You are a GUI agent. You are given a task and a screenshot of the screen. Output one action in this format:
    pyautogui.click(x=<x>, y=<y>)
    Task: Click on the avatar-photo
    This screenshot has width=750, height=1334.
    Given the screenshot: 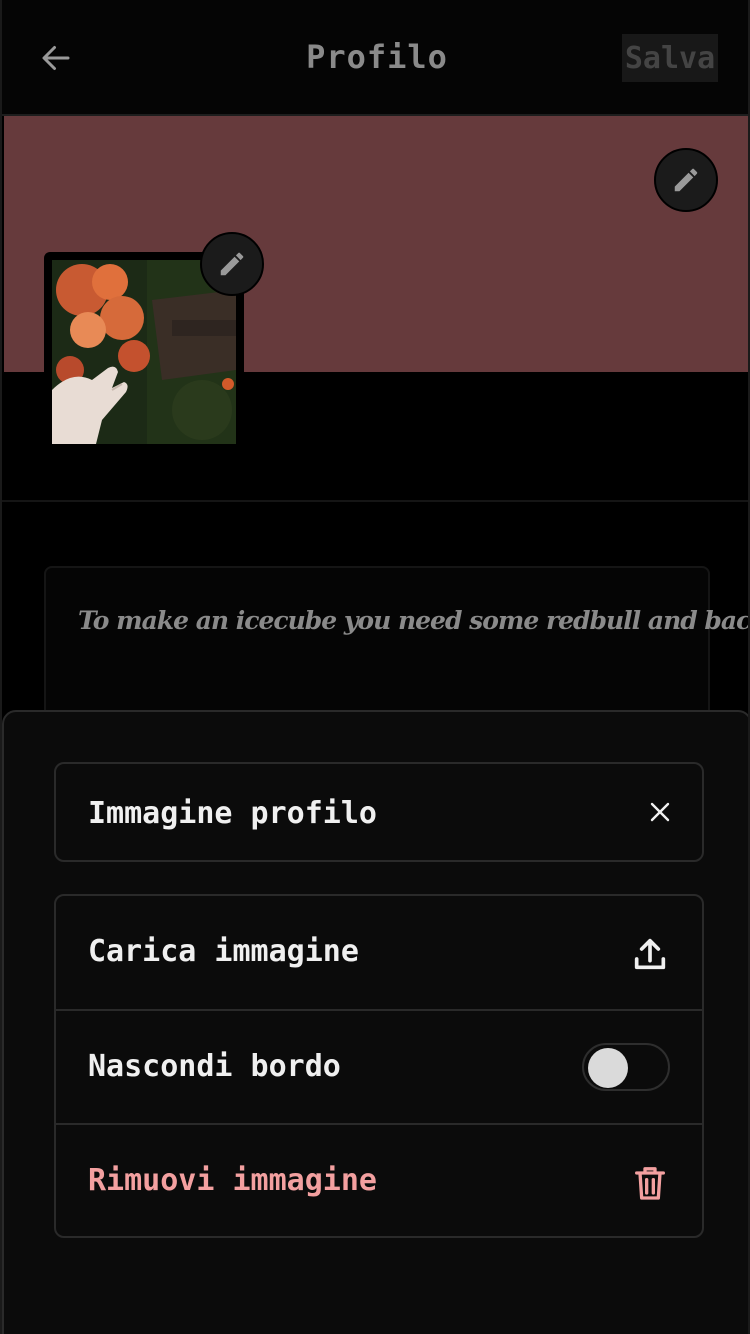 What is the action you would take?
    pyautogui.click(x=144, y=352)
    